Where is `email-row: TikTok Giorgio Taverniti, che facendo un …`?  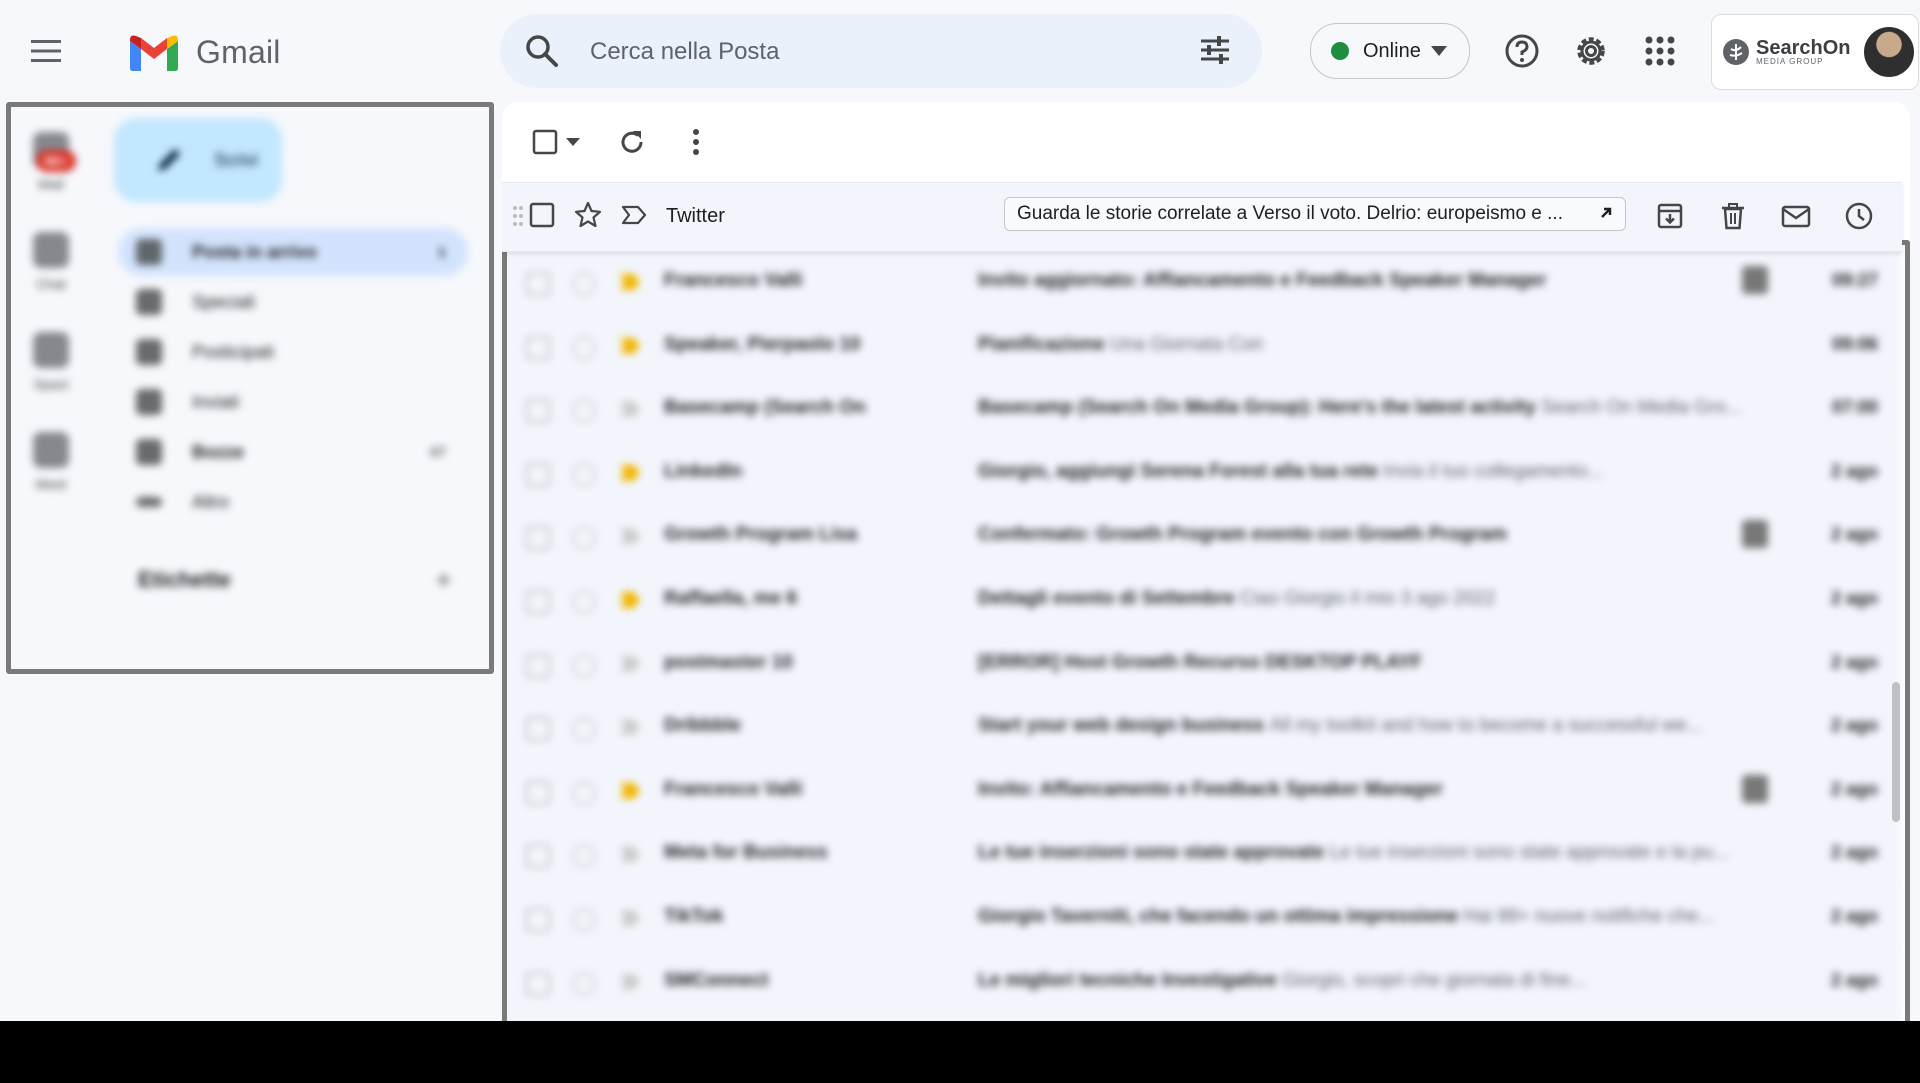 email-row: TikTok Giorgio Taverniti, che facendo un … is located at coordinates (1202, 917).